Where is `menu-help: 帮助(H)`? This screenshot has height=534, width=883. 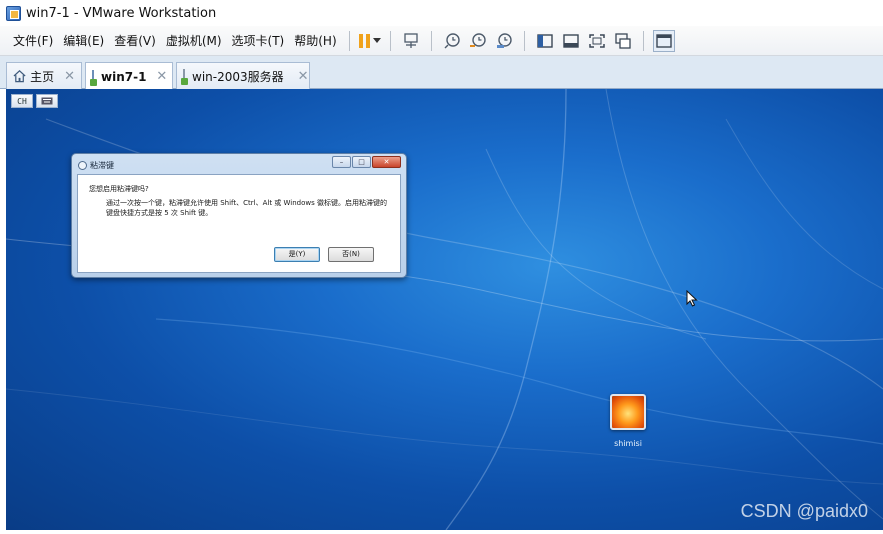 menu-help: 帮助(H) is located at coordinates (315, 41).